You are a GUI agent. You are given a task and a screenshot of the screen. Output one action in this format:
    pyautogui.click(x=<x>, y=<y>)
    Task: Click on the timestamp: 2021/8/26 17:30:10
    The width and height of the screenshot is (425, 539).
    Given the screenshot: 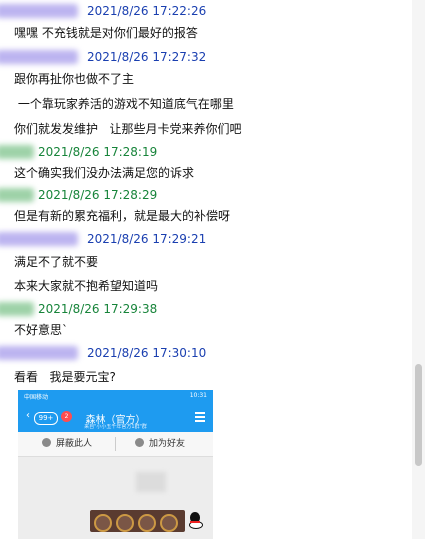 What is the action you would take?
    pyautogui.click(x=147, y=353)
    